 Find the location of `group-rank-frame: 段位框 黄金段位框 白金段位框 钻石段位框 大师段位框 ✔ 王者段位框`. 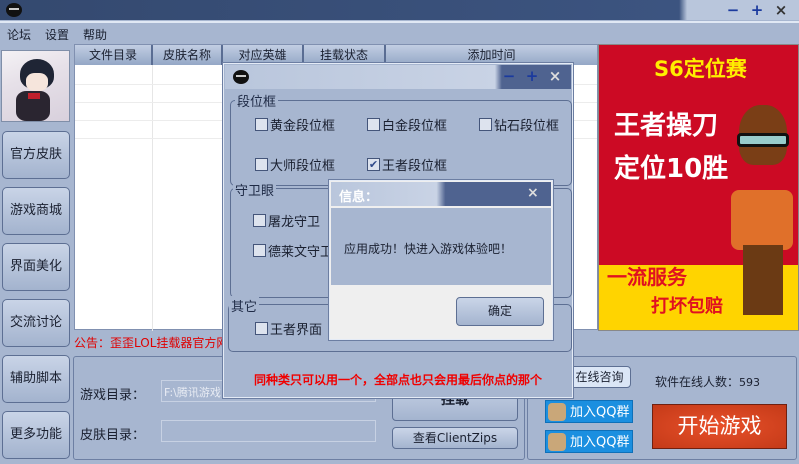

group-rank-frame: 段位框 黄金段位框 白金段位框 钻石段位框 大师段位框 ✔ 王者段位框 is located at coordinates (401, 138).